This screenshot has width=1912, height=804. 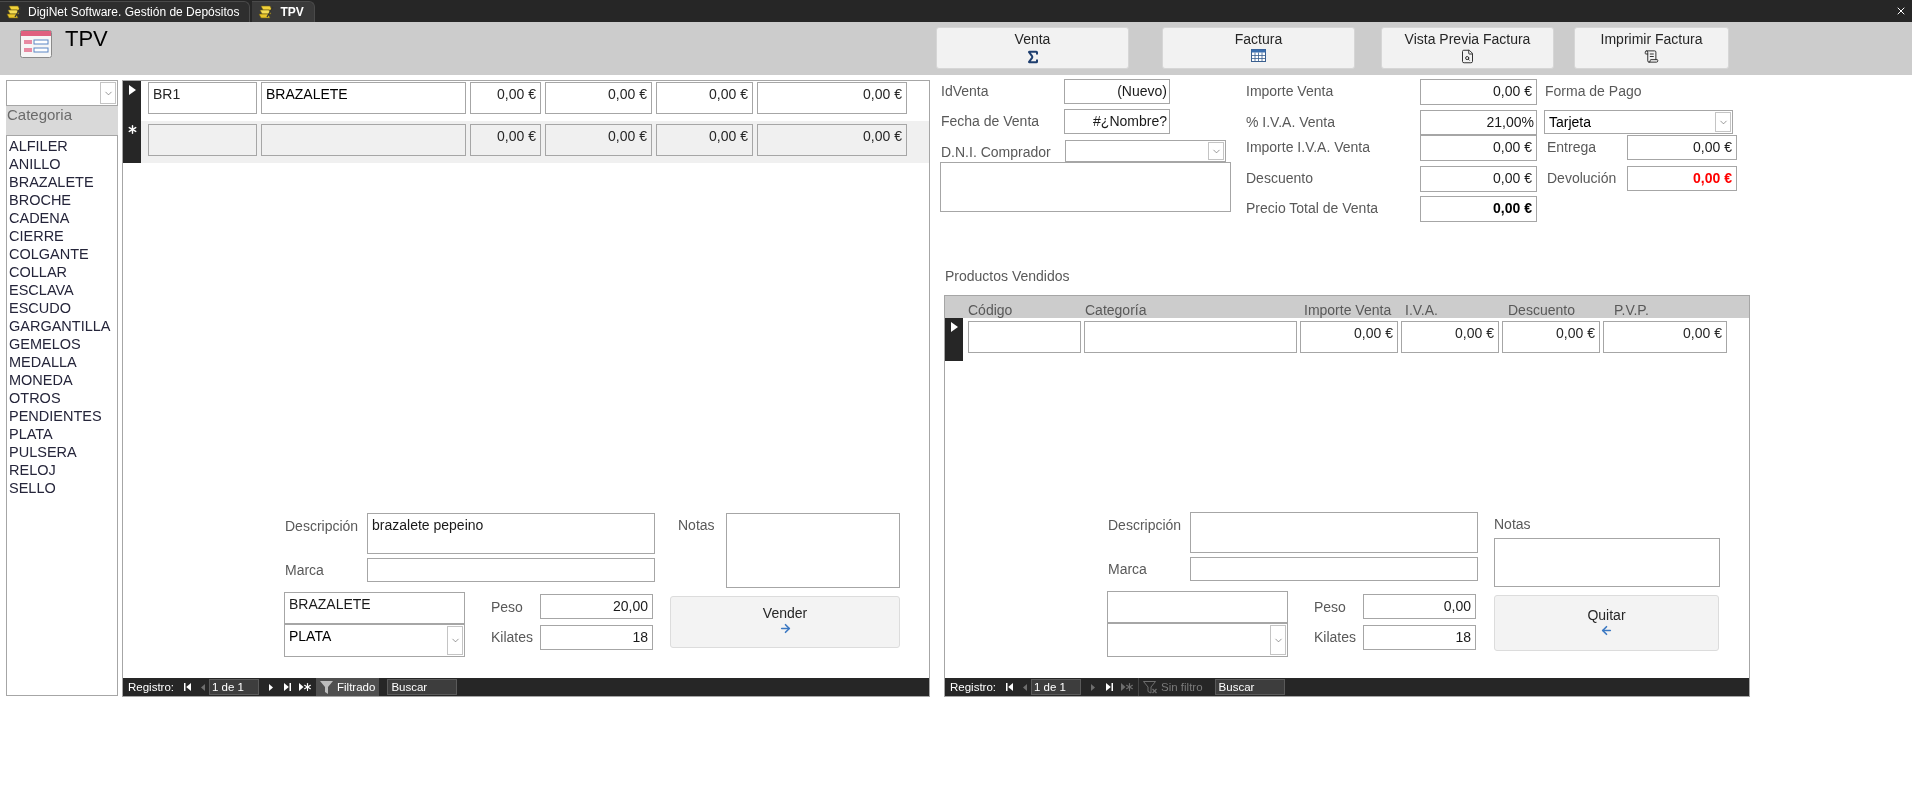 What do you see at coordinates (125, 11) in the screenshot?
I see `document-tab: DigiNet Software. Gestión de Depósitos` at bounding box center [125, 11].